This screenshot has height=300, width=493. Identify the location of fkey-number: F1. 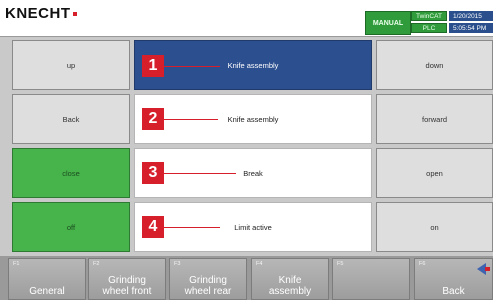
(16, 264).